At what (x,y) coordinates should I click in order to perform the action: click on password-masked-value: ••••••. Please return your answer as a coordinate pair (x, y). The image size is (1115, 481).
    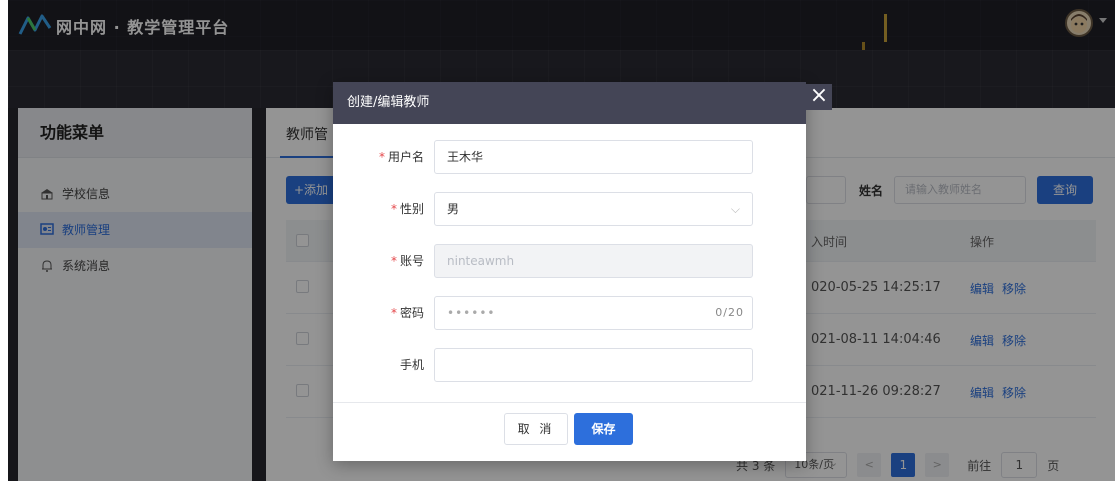
    Looking at the image, I should click on (471, 313).